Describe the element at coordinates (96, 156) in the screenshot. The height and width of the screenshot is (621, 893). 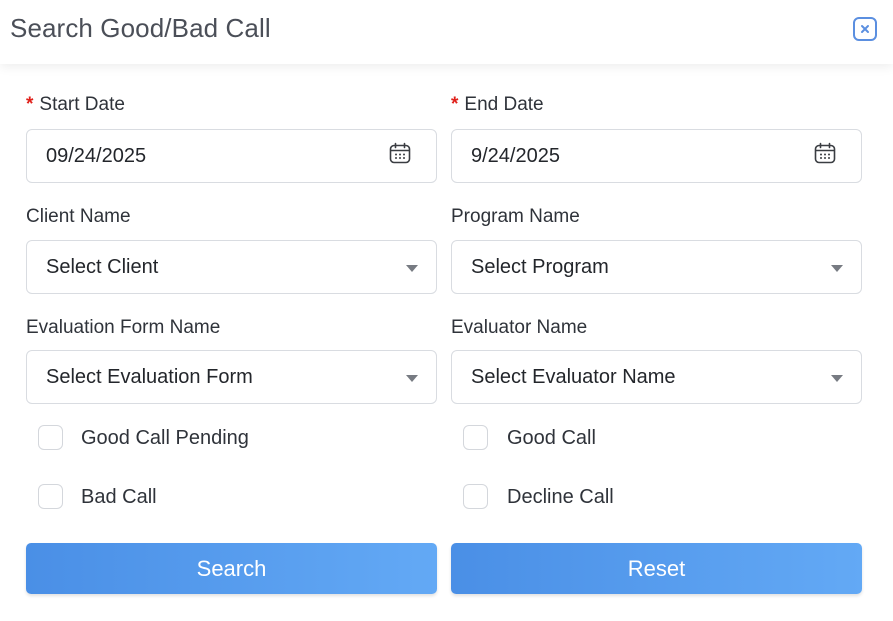
I see `start-date-value: 09/24/2025` at that location.